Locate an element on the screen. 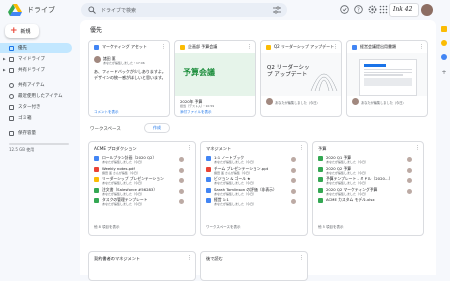  list-item: ロールプラン計画（2020 Q2） あなたが編集しました（今日） is located at coordinates (143, 160).